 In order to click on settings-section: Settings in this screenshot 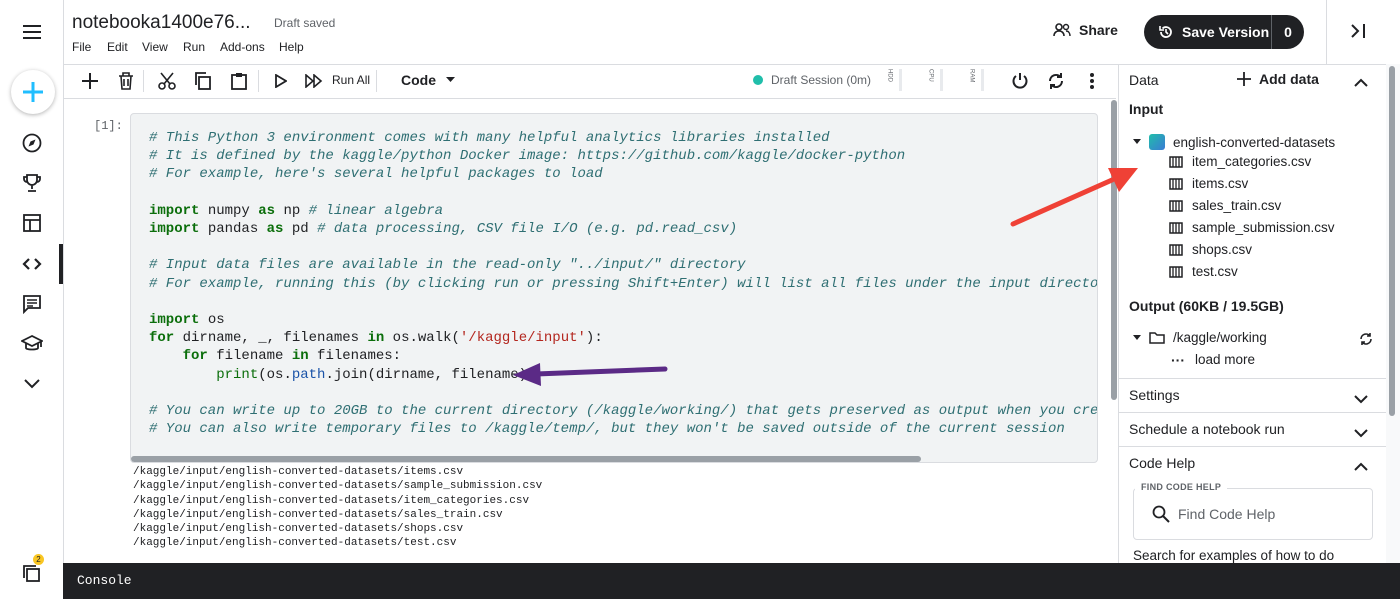, I will do `click(1154, 395)`.